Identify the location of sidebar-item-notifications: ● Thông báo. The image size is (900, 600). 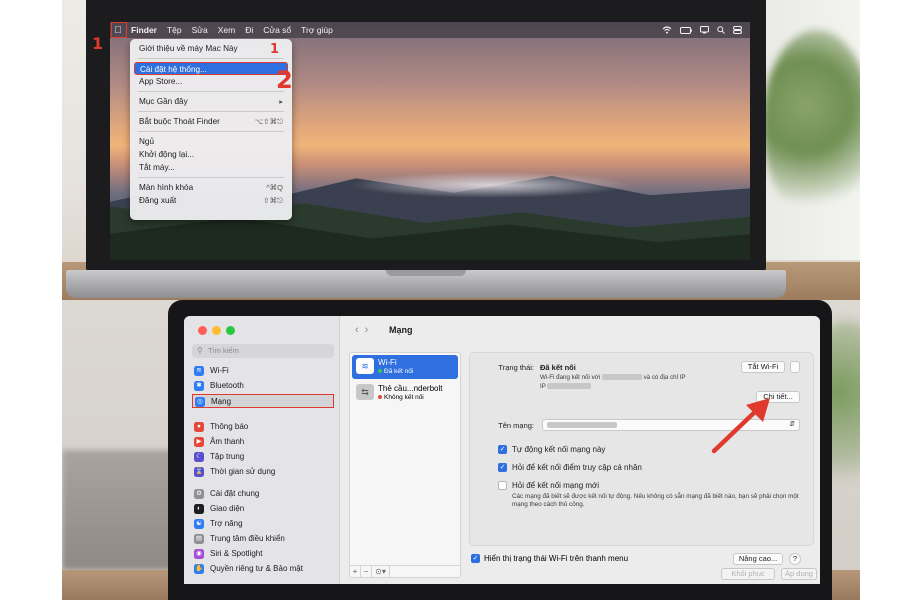
(263, 427).